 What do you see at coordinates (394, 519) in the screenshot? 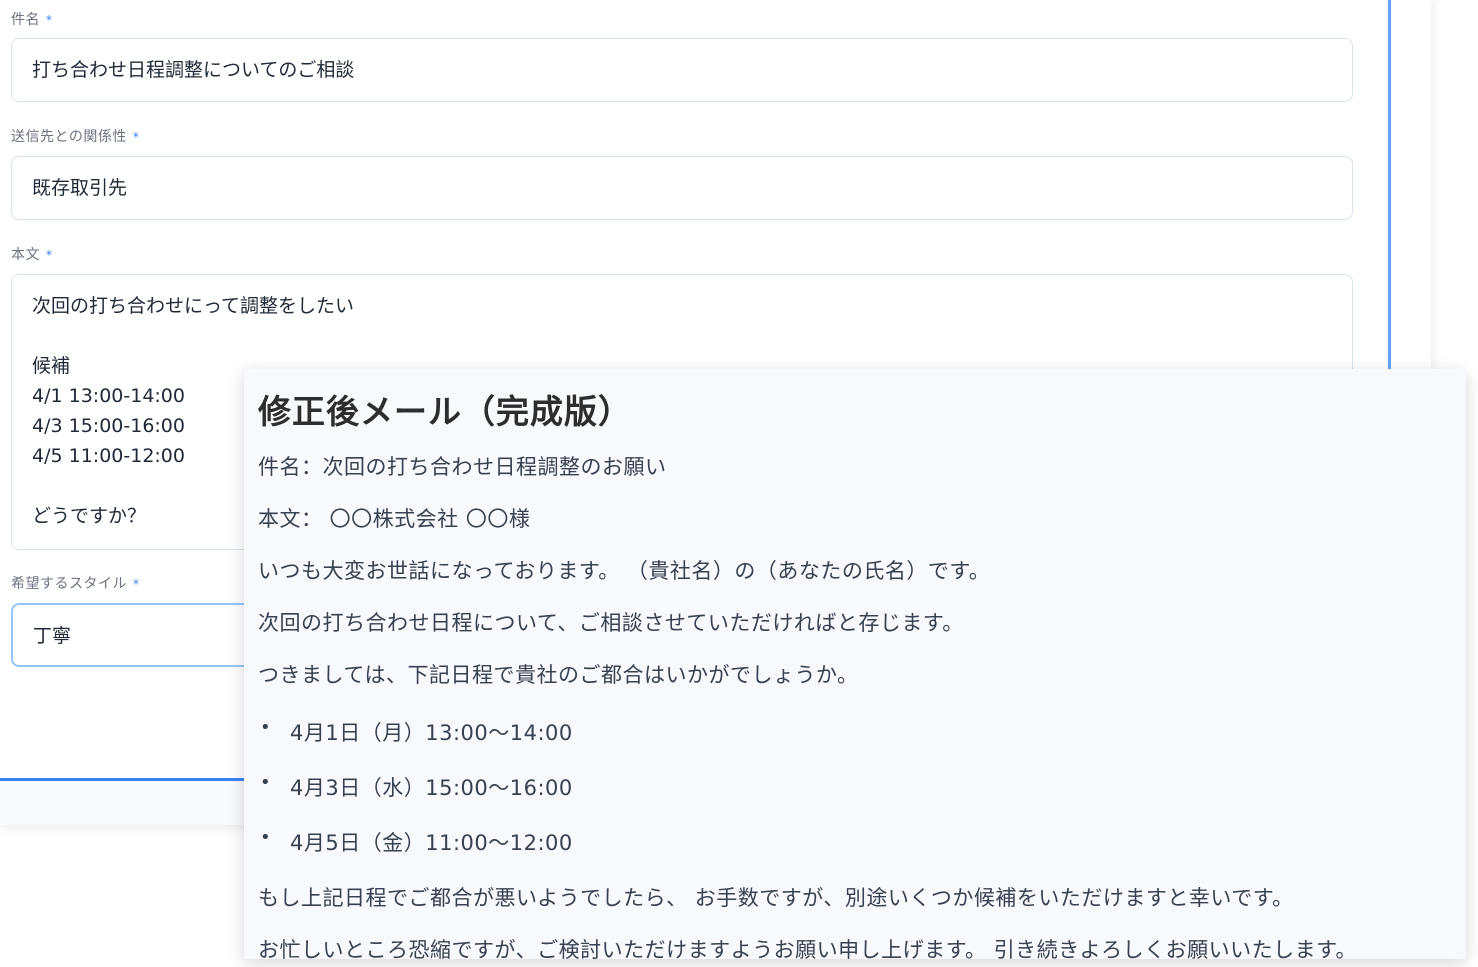
I see `result-body-line: 本文： 〇〇株式会社 〇〇様` at bounding box center [394, 519].